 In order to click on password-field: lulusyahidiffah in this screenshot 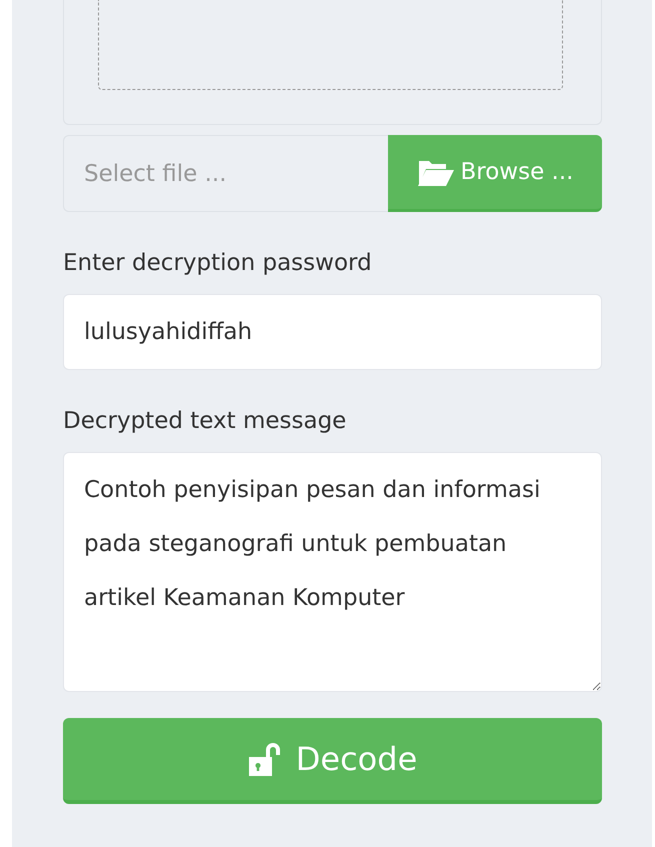, I will do `click(332, 332)`.